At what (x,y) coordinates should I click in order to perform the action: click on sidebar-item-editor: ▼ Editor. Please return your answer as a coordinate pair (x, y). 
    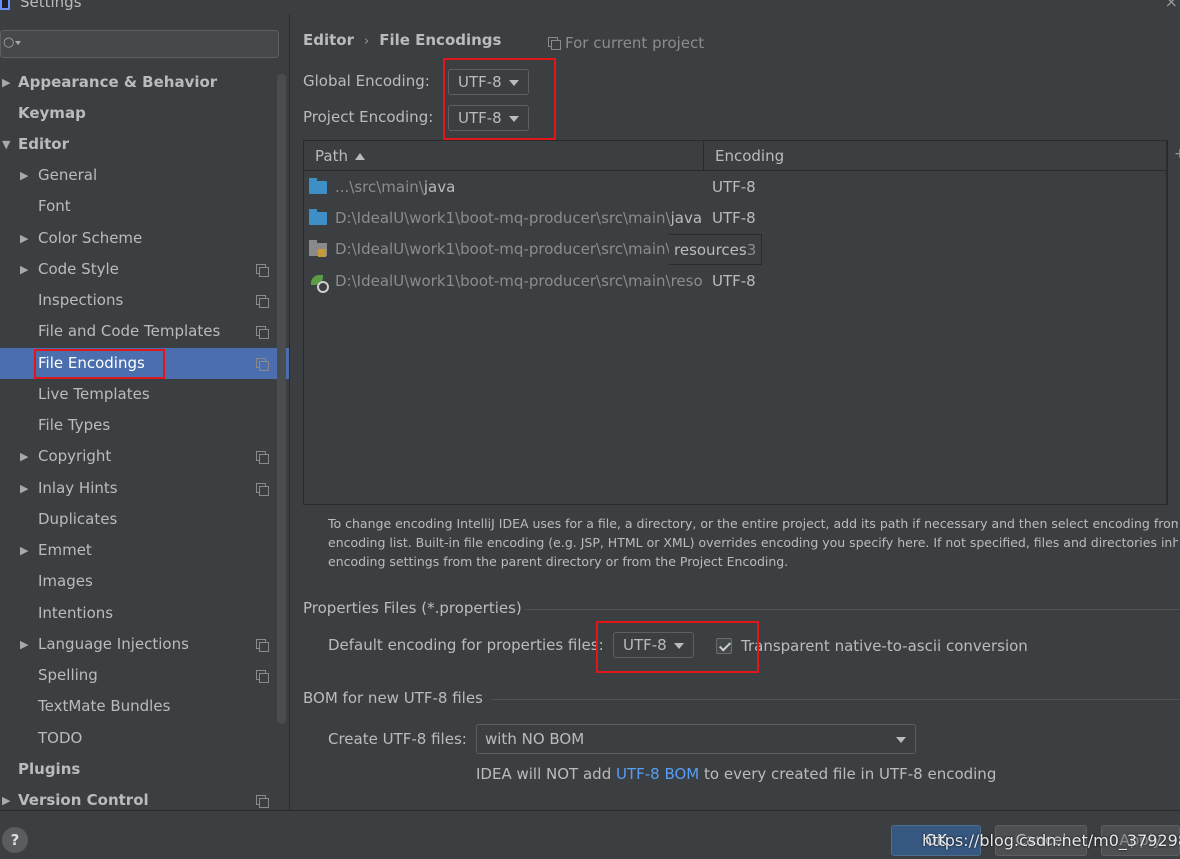
    Looking at the image, I should click on (138, 144).